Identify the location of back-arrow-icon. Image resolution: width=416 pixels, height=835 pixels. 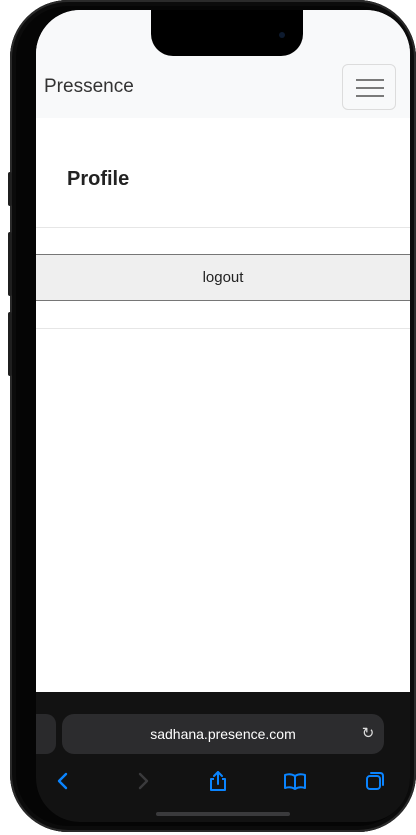
(62, 781).